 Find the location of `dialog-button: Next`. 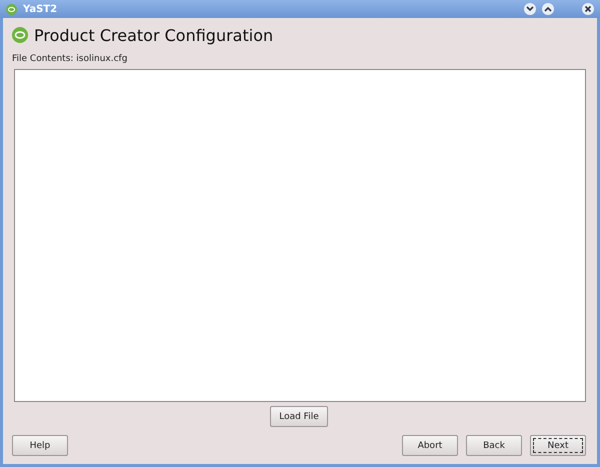

dialog-button: Next is located at coordinates (558, 445).